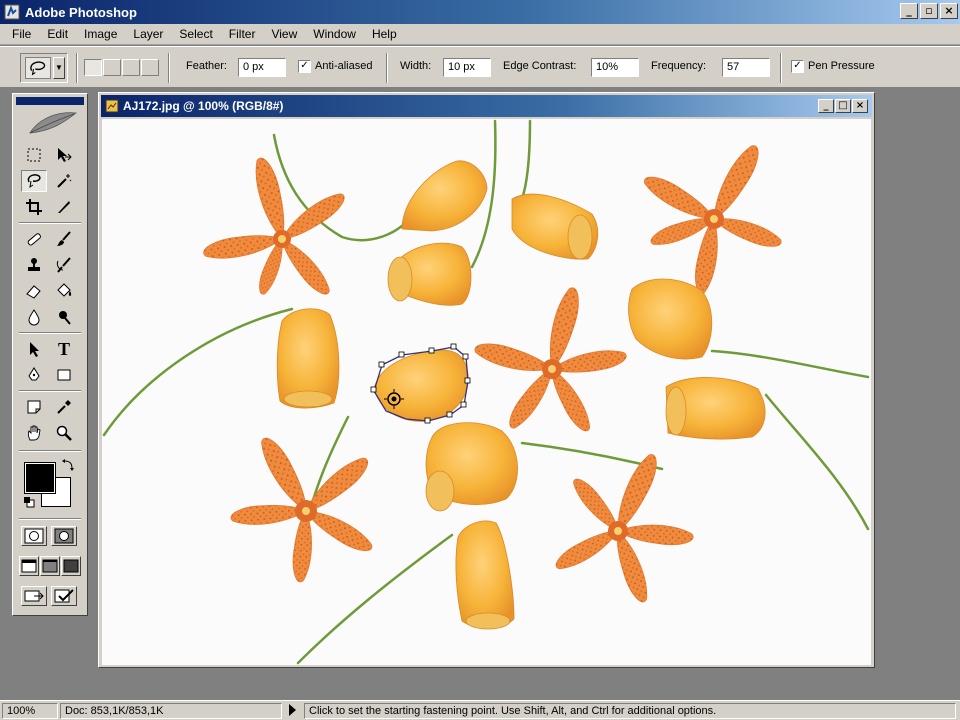  Describe the element at coordinates (93, 67) in the screenshot. I see `new-selection-button` at that location.